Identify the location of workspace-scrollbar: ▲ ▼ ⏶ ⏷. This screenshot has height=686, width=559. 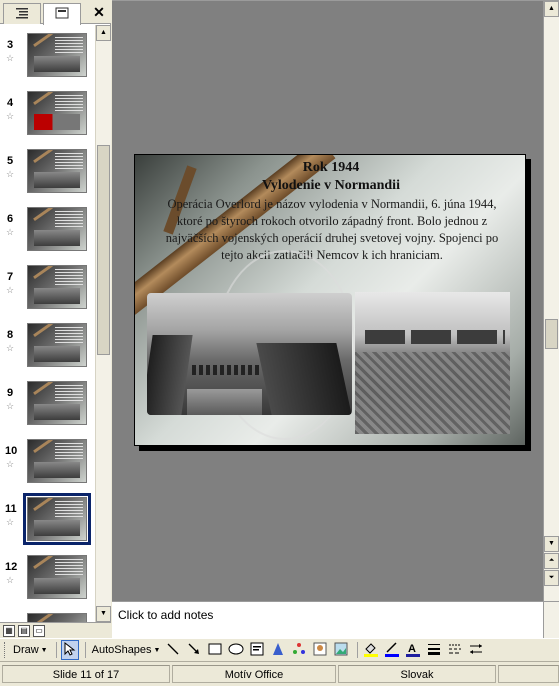
(551, 301).